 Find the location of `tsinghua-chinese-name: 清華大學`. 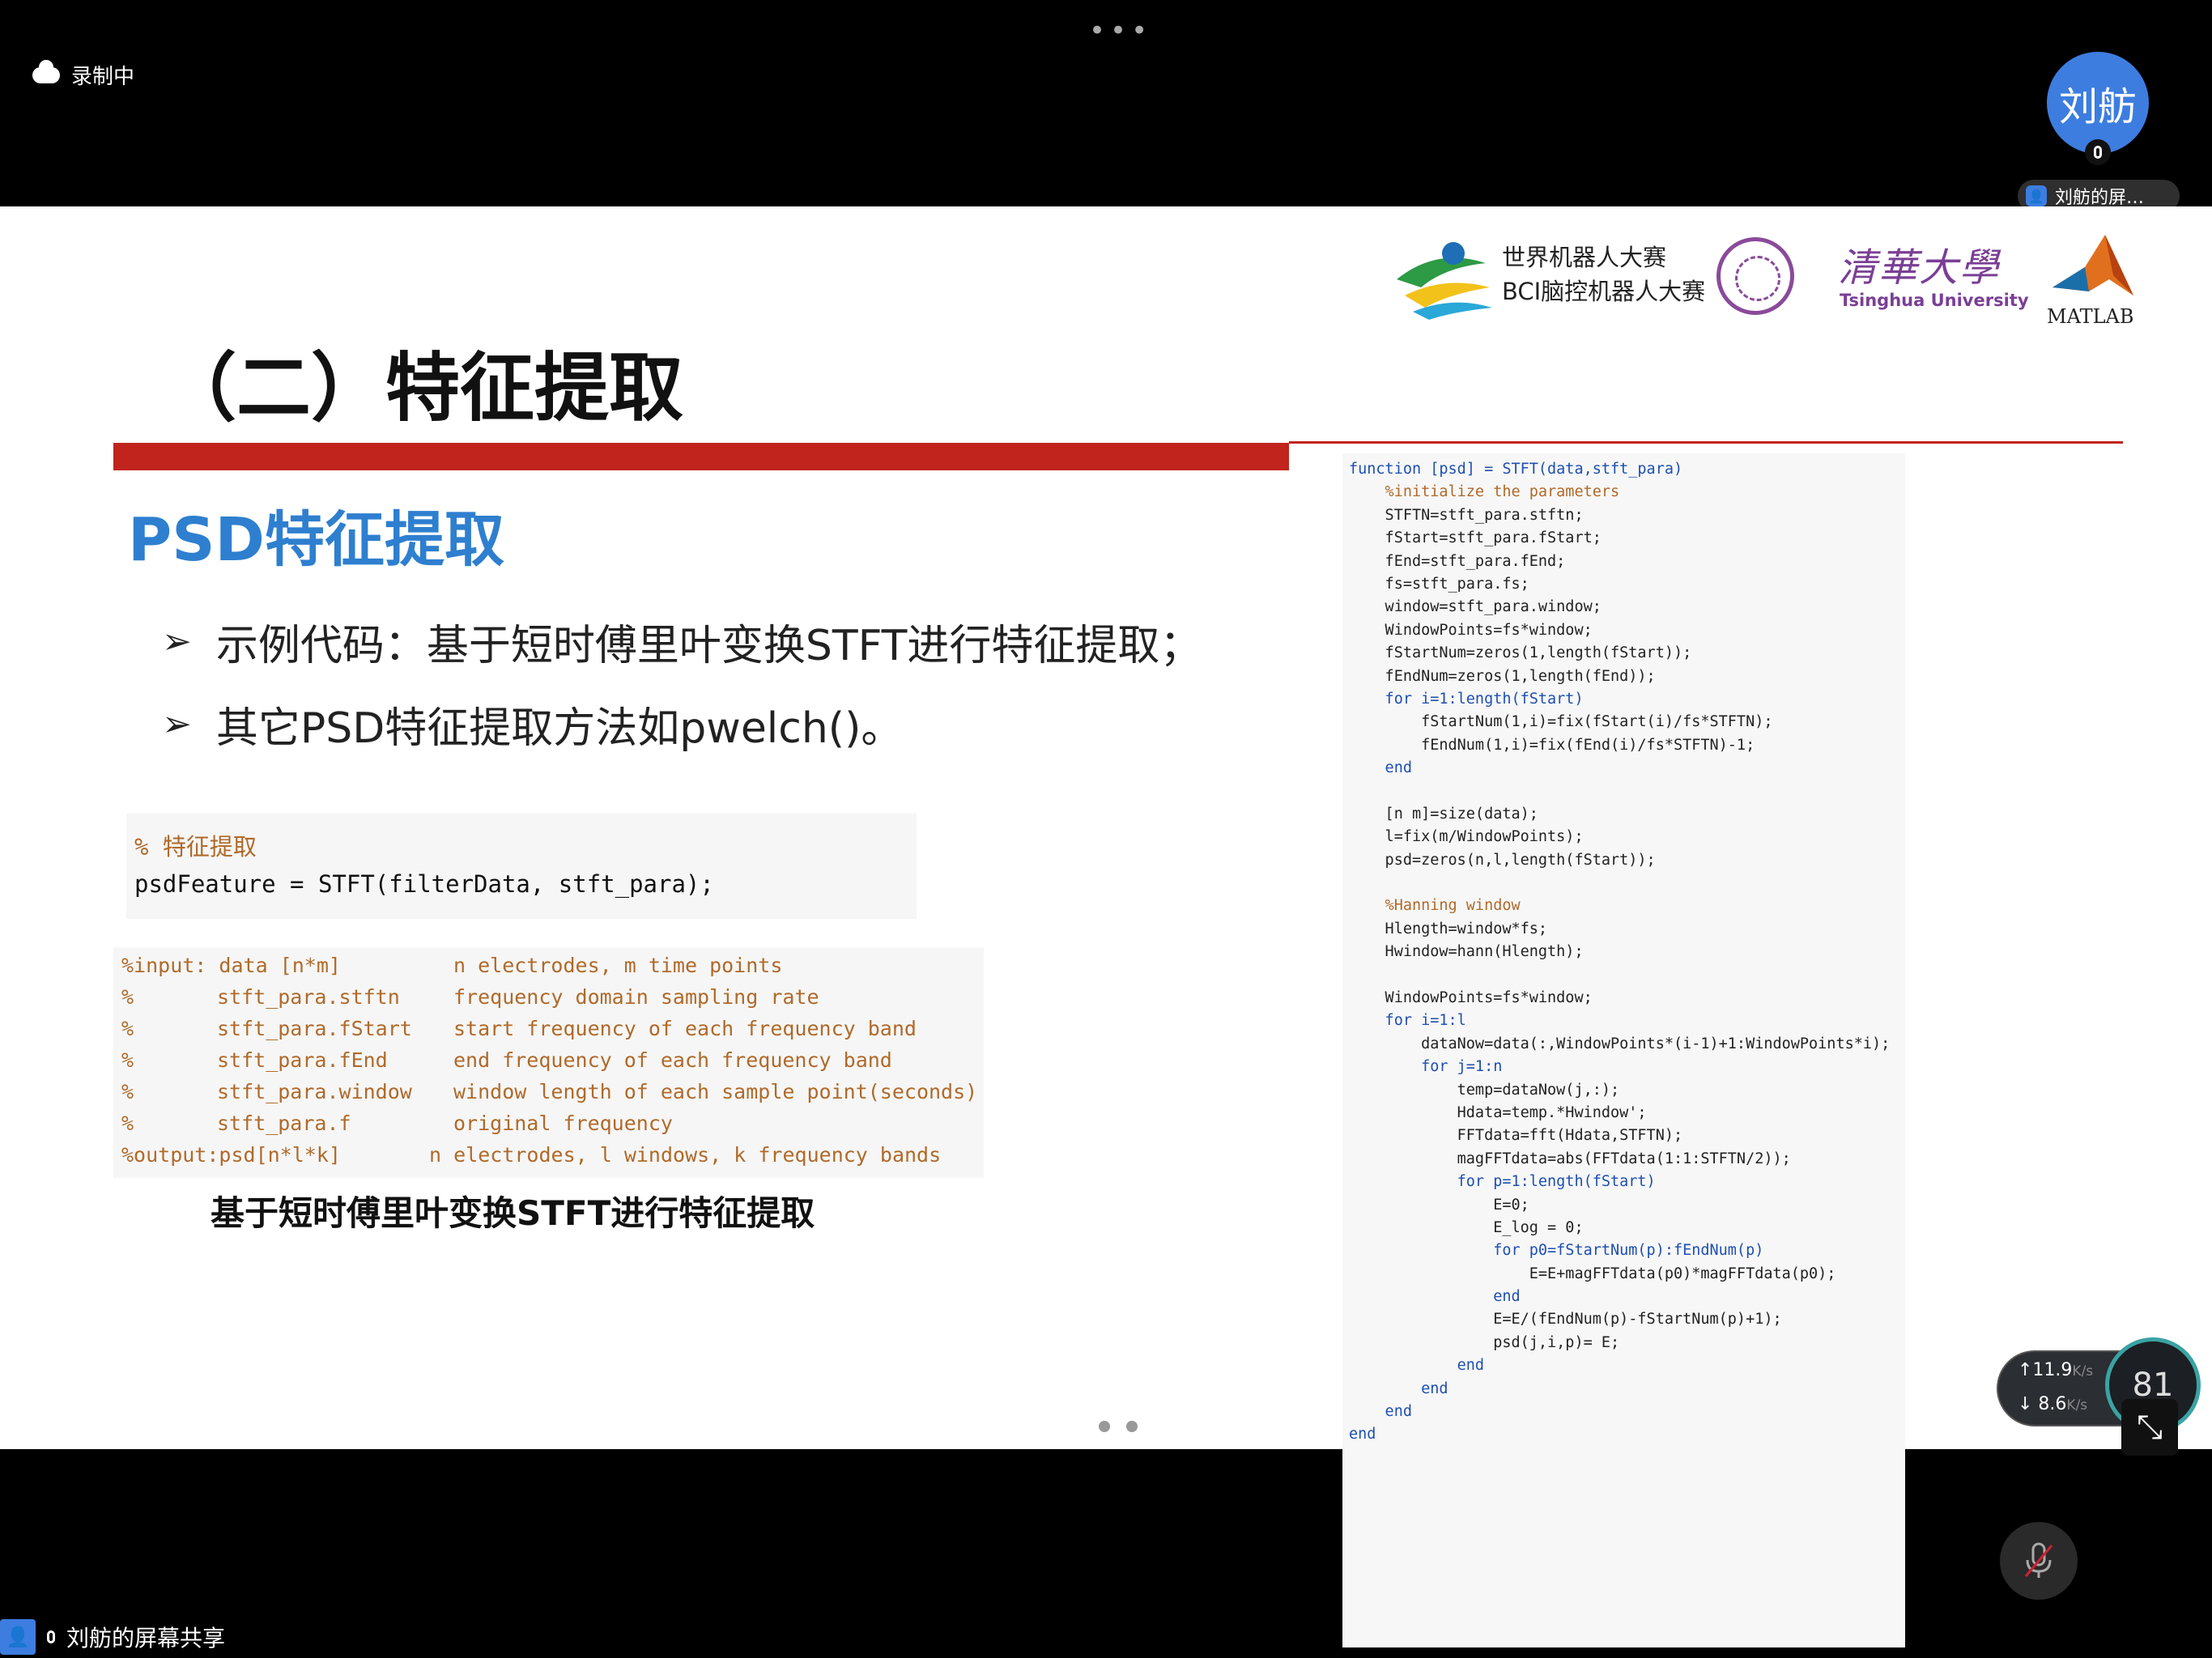

tsinghua-chinese-name: 清華大學 is located at coordinates (1920, 268).